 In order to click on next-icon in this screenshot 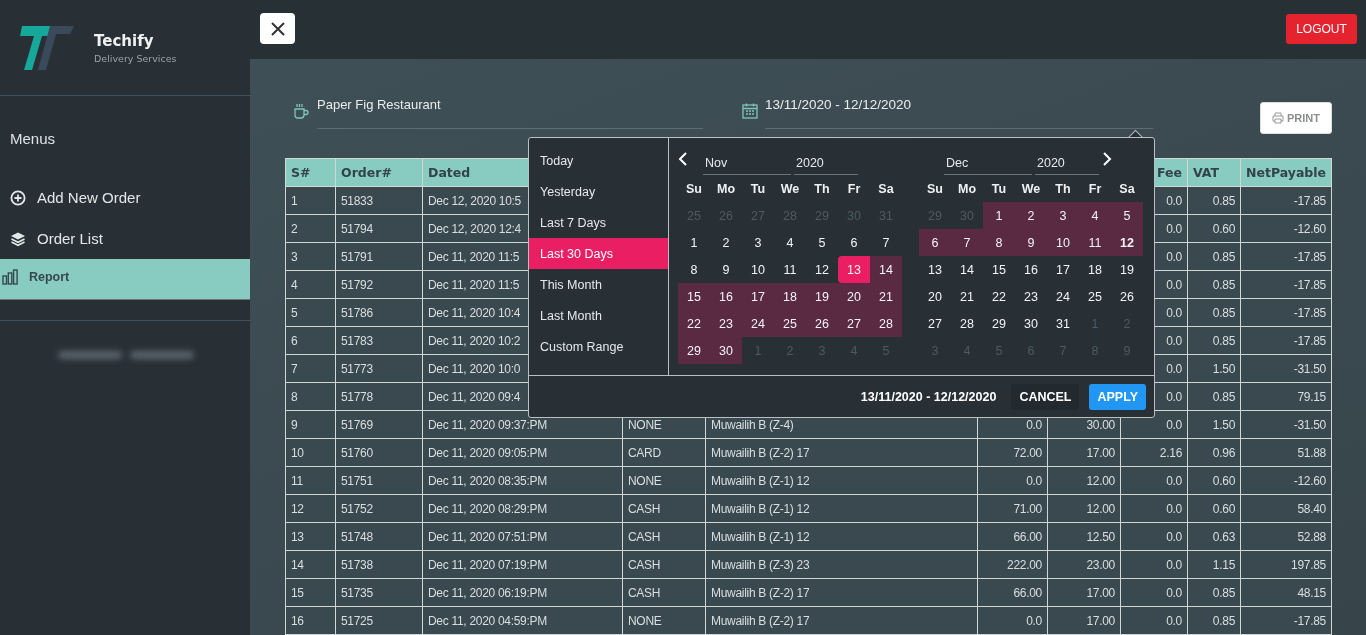, I will do `click(1107, 159)`.